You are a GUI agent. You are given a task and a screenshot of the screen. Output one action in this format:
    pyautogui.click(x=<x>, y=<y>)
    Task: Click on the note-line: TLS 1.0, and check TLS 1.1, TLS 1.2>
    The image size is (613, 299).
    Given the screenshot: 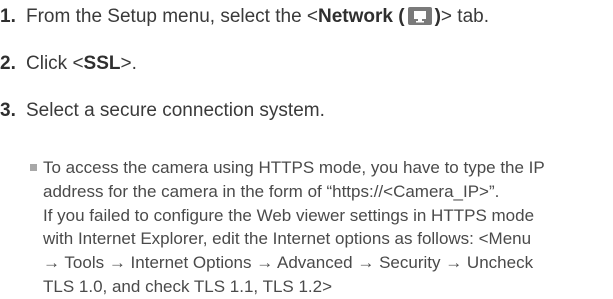 What is the action you would take?
    pyautogui.click(x=188, y=286)
    